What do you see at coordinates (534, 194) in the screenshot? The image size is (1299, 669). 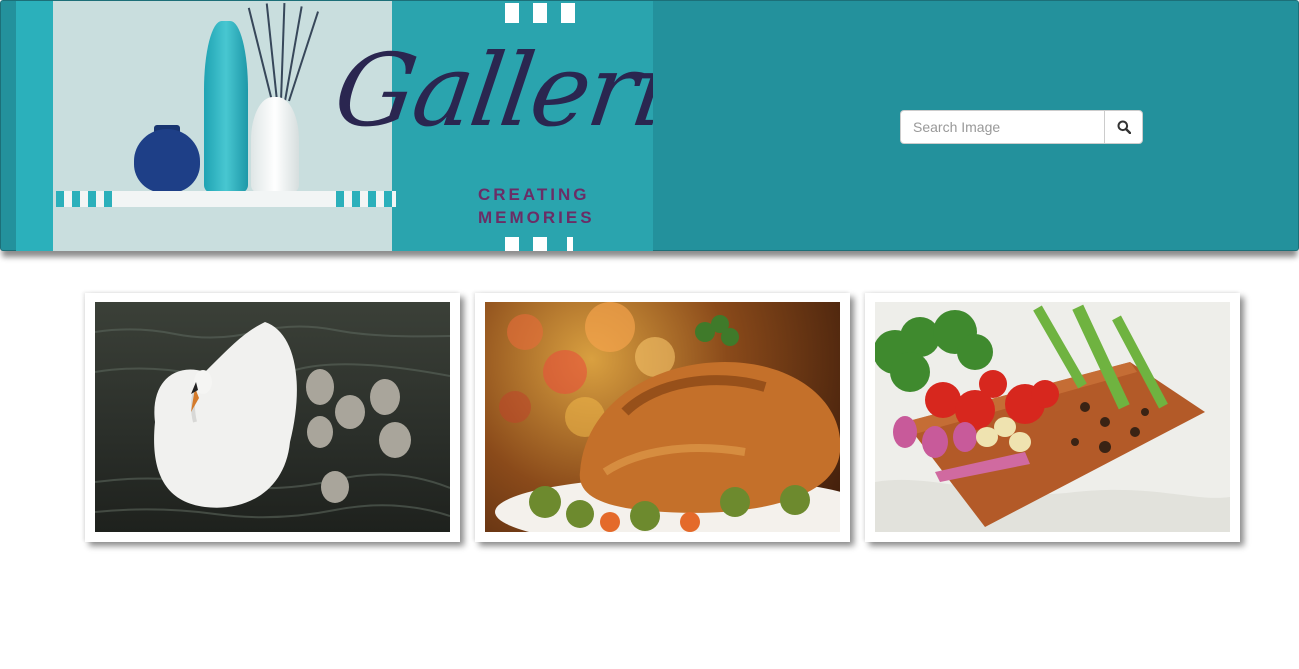 I see `tagline-line-1: CREATING` at bounding box center [534, 194].